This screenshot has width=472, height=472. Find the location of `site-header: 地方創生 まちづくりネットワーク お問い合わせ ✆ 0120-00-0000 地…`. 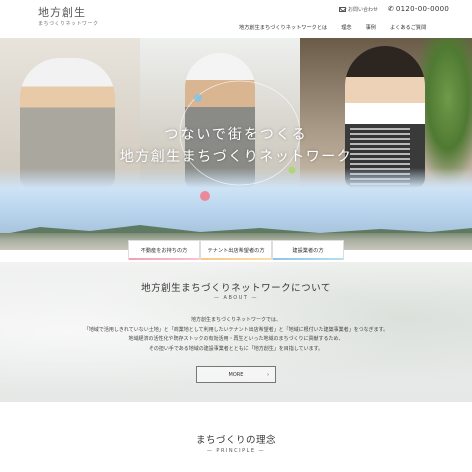

site-header: 地方創生 まちづくりネットワーク お問い合わせ ✆ 0120-00-0000 地… is located at coordinates (236, 19).